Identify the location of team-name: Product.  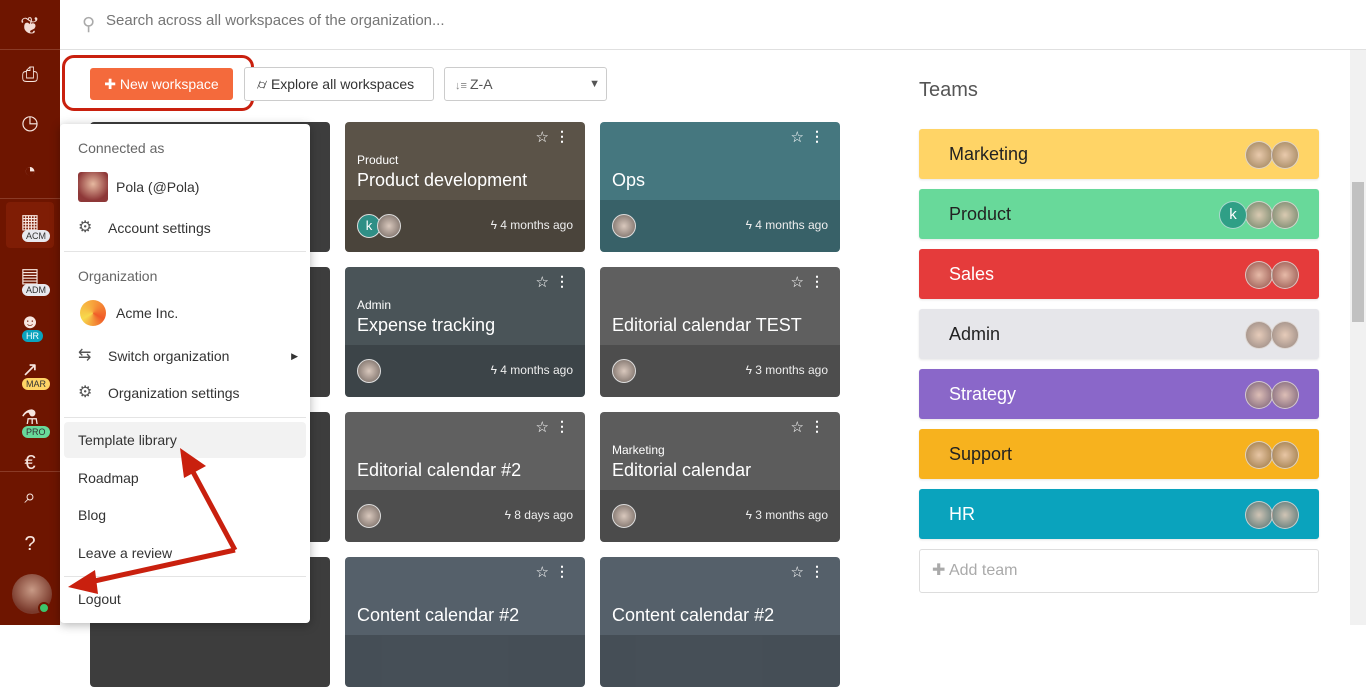
(980, 214).